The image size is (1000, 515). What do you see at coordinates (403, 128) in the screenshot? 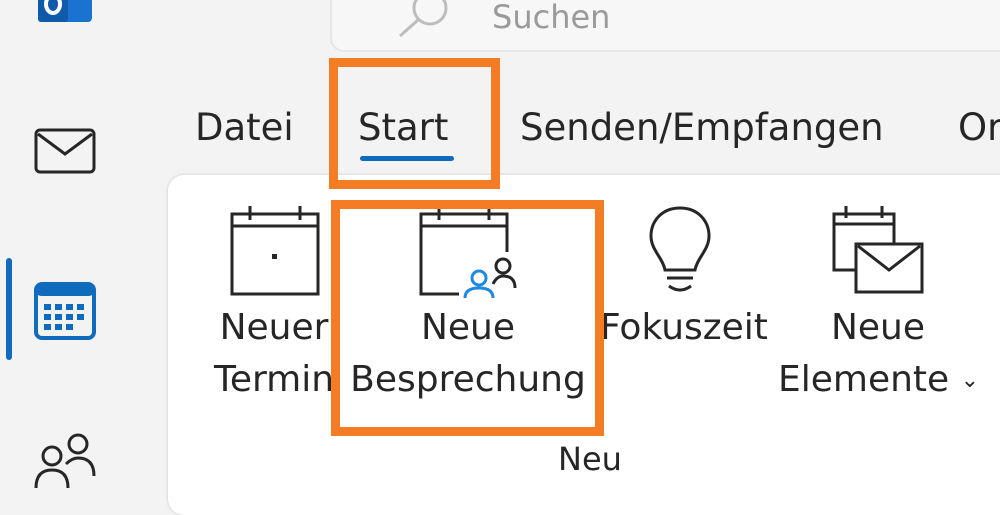
I see `tab-start: Start` at bounding box center [403, 128].